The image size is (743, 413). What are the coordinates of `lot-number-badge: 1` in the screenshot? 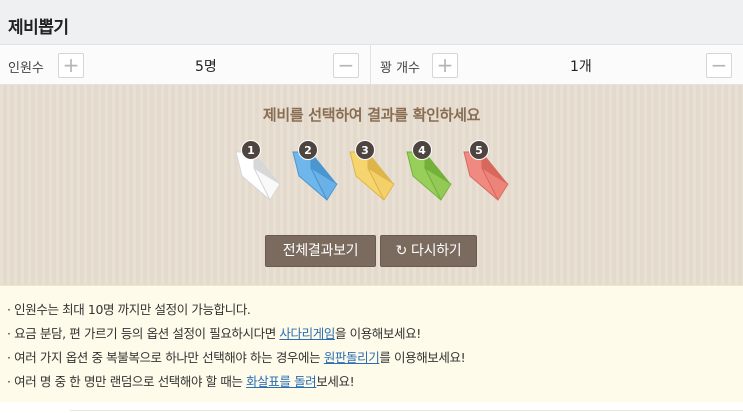 It's located at (251, 150).